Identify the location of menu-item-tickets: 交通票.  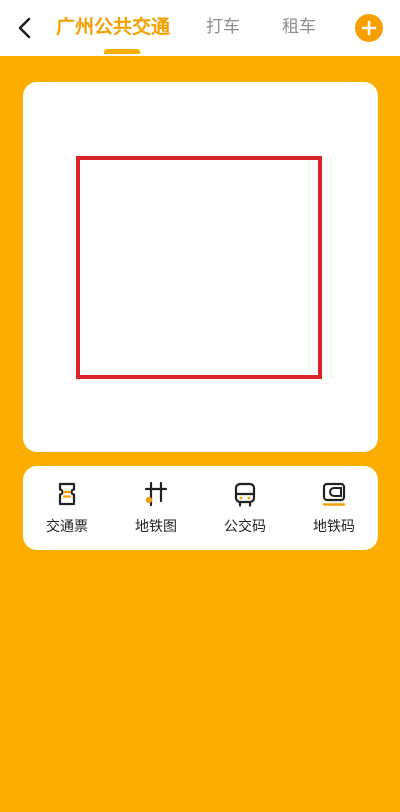
(67, 508).